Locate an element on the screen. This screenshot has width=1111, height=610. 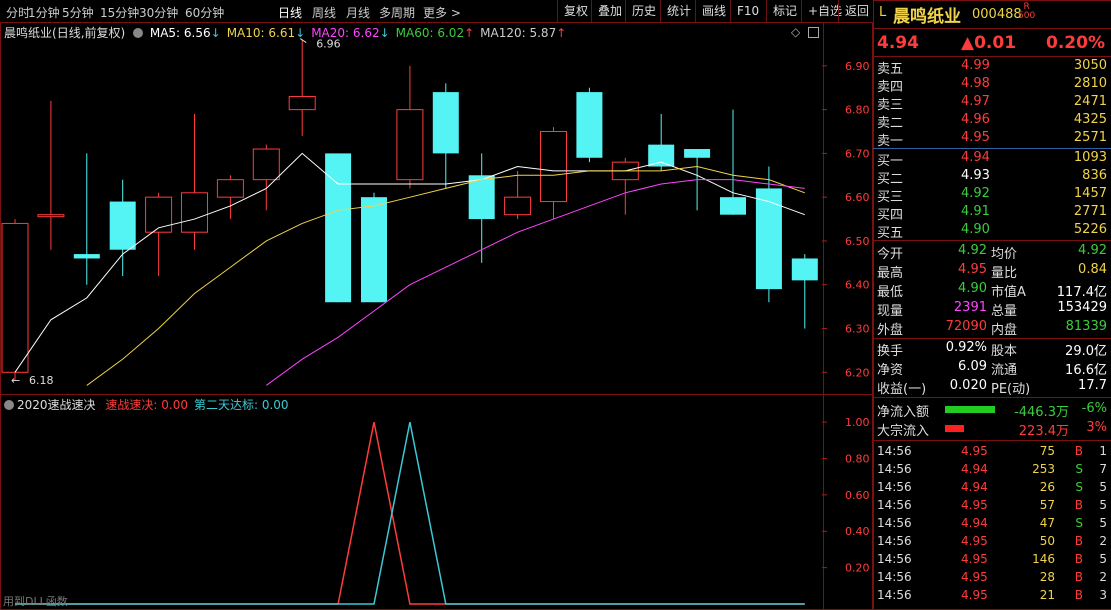
stat-row: 外盘 72090 内盘 81339 is located at coordinates (992, 328).